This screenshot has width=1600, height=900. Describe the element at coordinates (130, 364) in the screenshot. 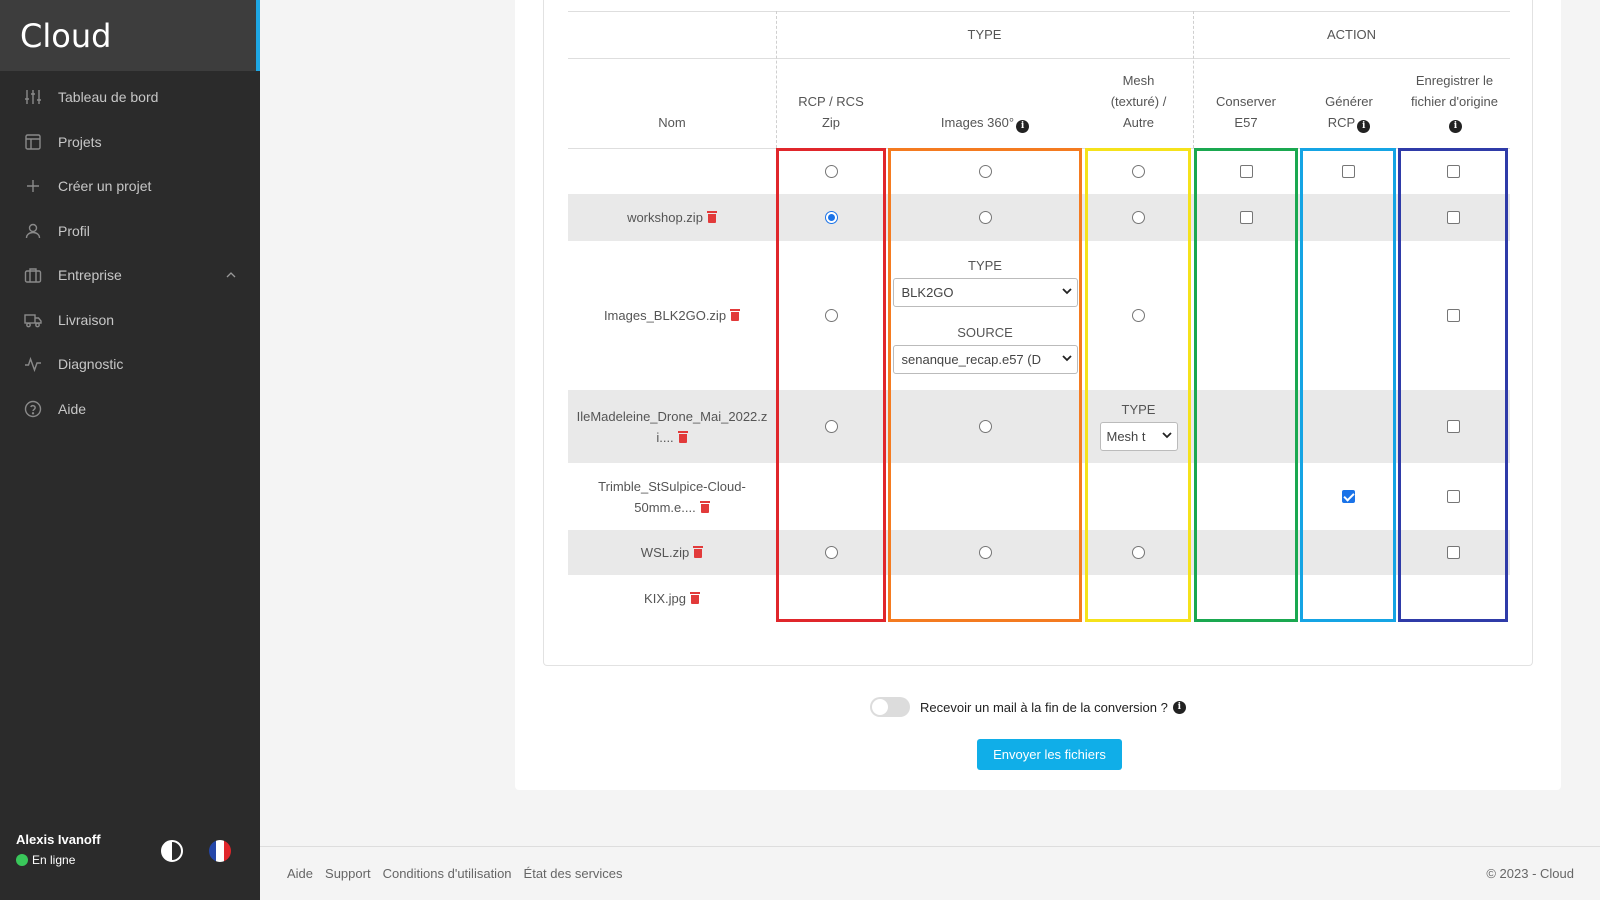

I see `sidebar-item-diagnostic: Diagnostic` at that location.